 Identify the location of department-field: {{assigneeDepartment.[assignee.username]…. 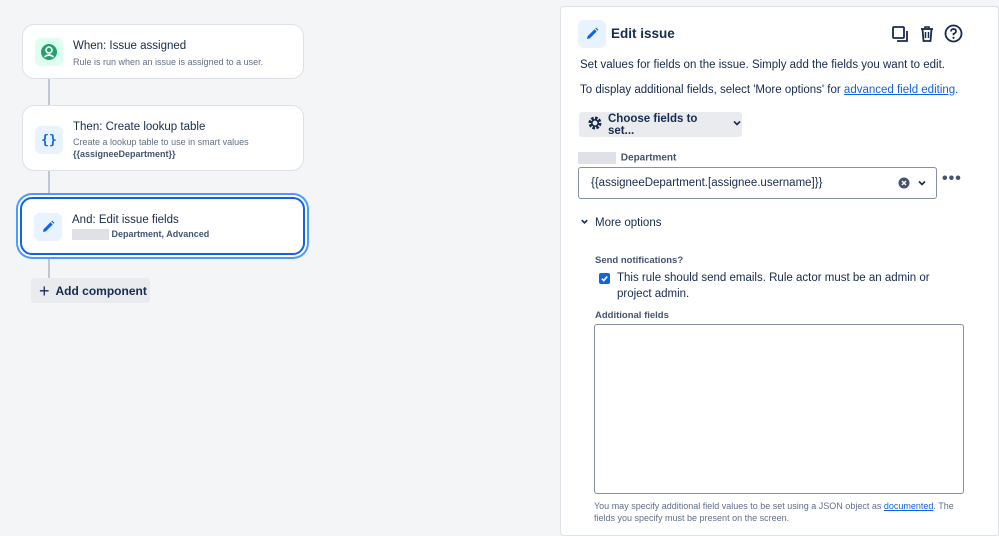
(757, 183).